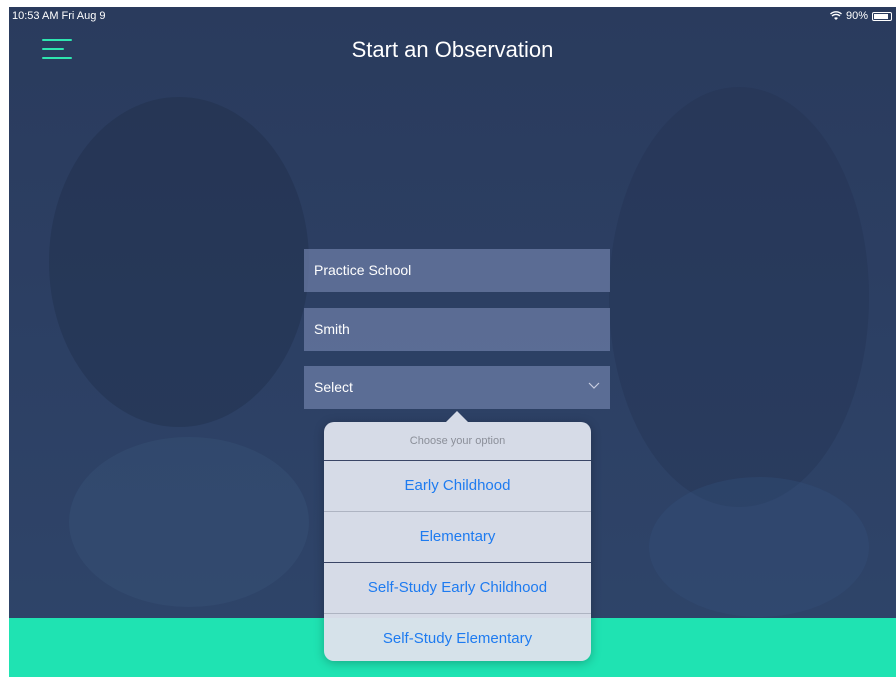 This screenshot has height=677, width=896. Describe the element at coordinates (457, 416) in the screenshot. I see `popover-arrow` at that location.